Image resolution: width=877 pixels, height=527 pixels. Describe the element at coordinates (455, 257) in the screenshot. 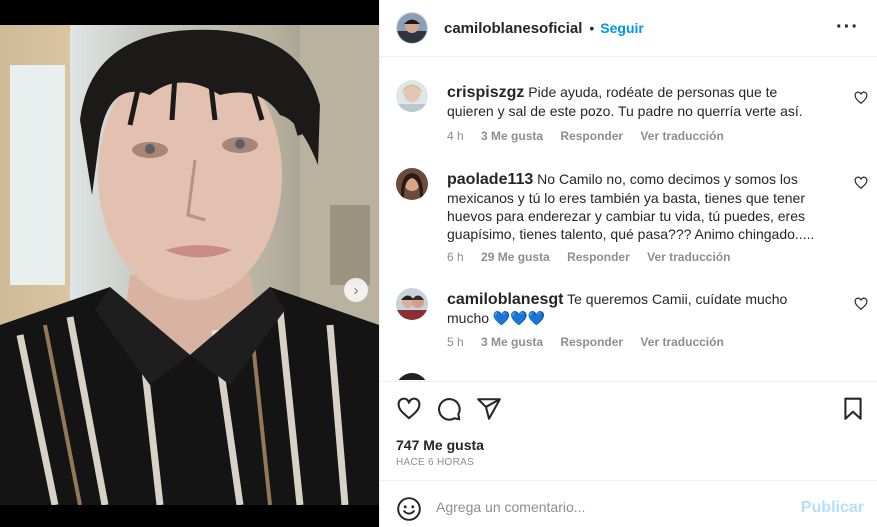

I see `comment-time: 6 h` at that location.